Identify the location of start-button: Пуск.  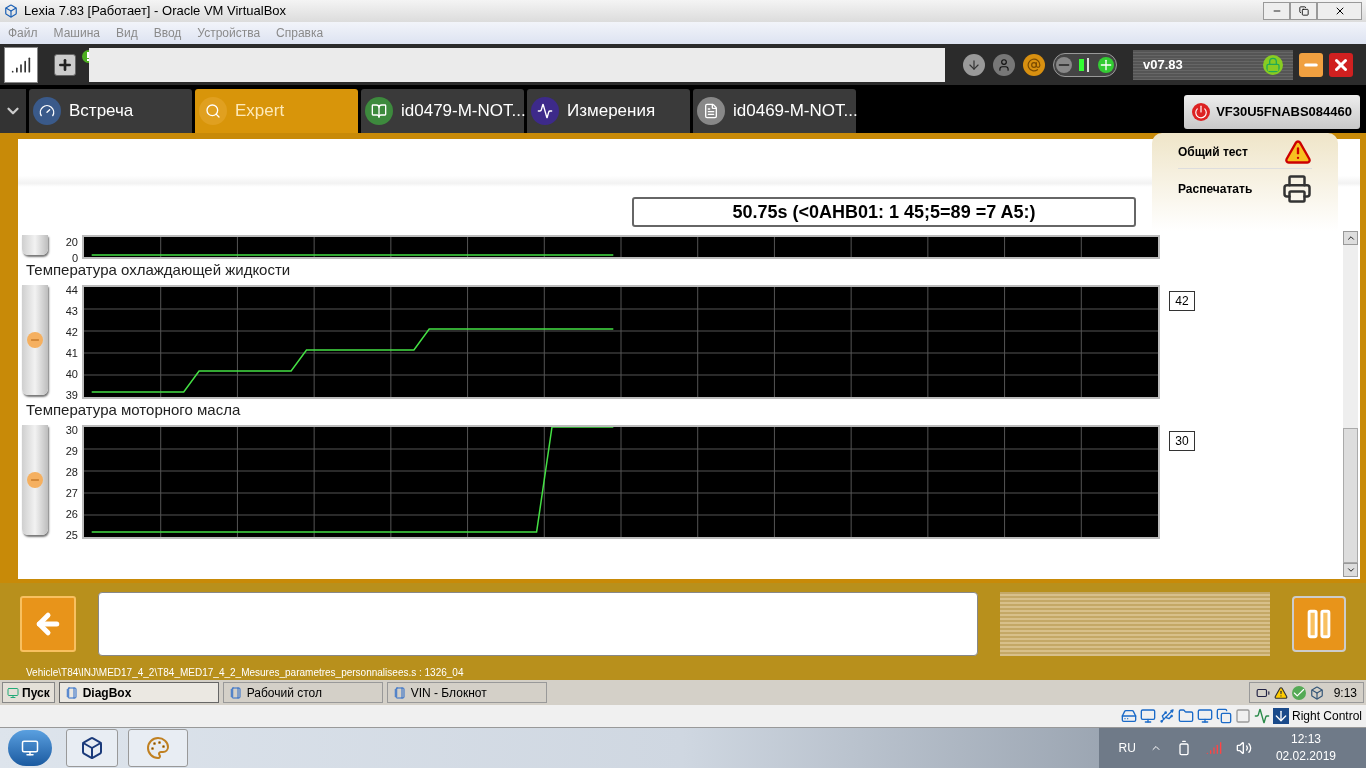
(28, 692).